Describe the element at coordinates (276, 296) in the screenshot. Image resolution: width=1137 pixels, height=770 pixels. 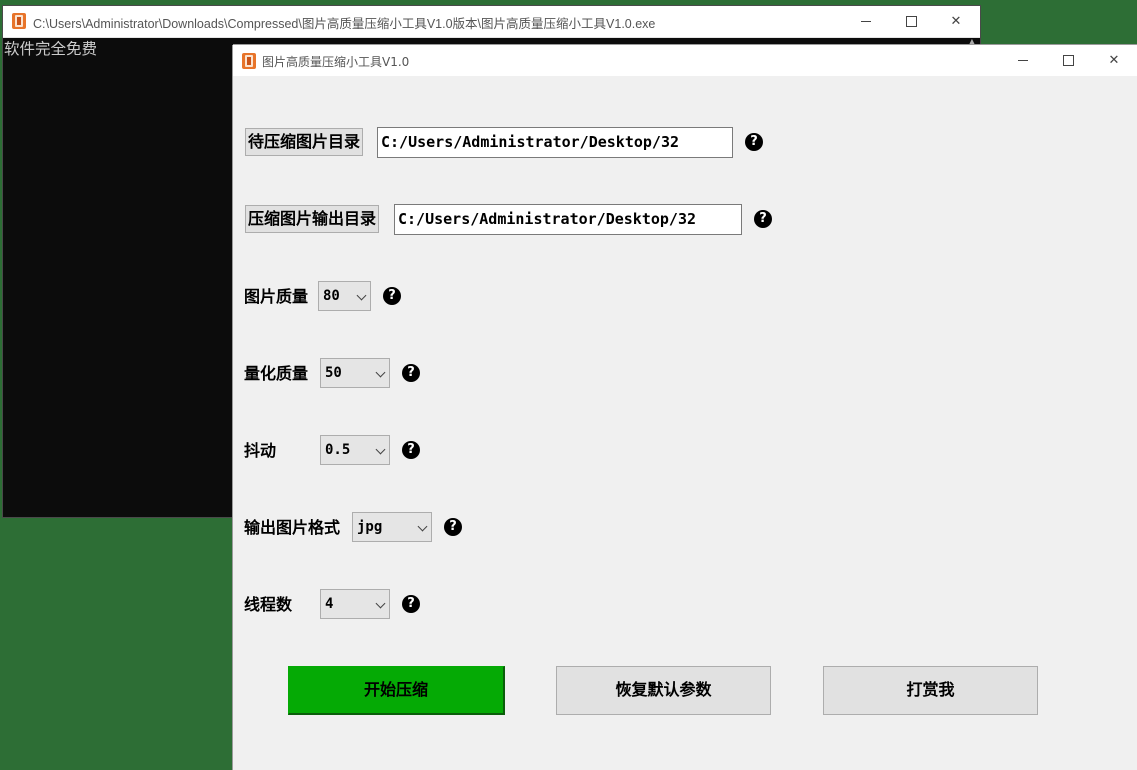
I see `image-quality-label: 图片质量` at that location.